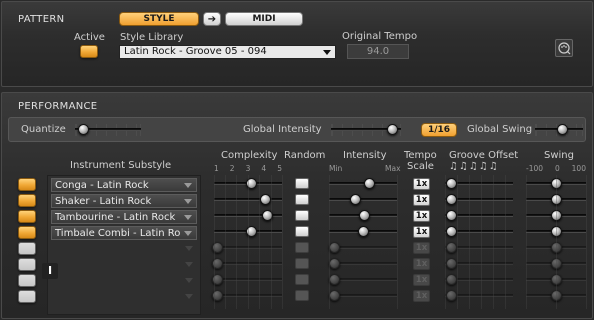 The width and height of the screenshot is (594, 320). I want to click on quantize-label: Quantize, so click(43, 129).